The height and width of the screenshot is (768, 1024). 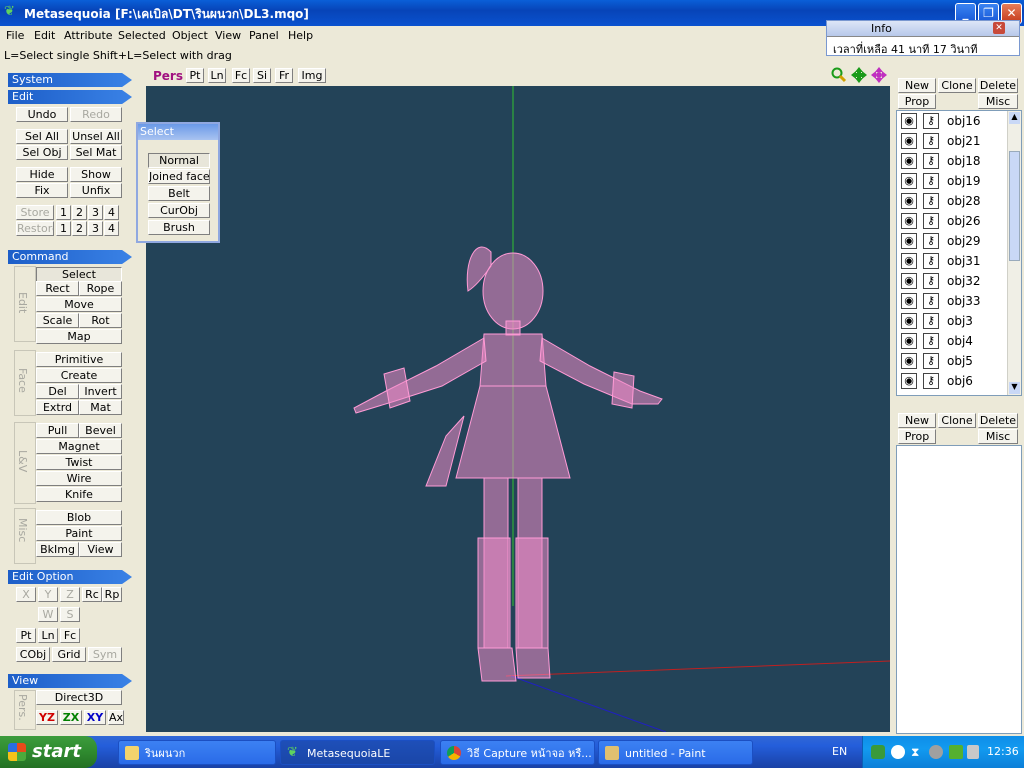 What do you see at coordinates (952, 181) in the screenshot?
I see `list-item: ◉ ⚷ obj19` at bounding box center [952, 181].